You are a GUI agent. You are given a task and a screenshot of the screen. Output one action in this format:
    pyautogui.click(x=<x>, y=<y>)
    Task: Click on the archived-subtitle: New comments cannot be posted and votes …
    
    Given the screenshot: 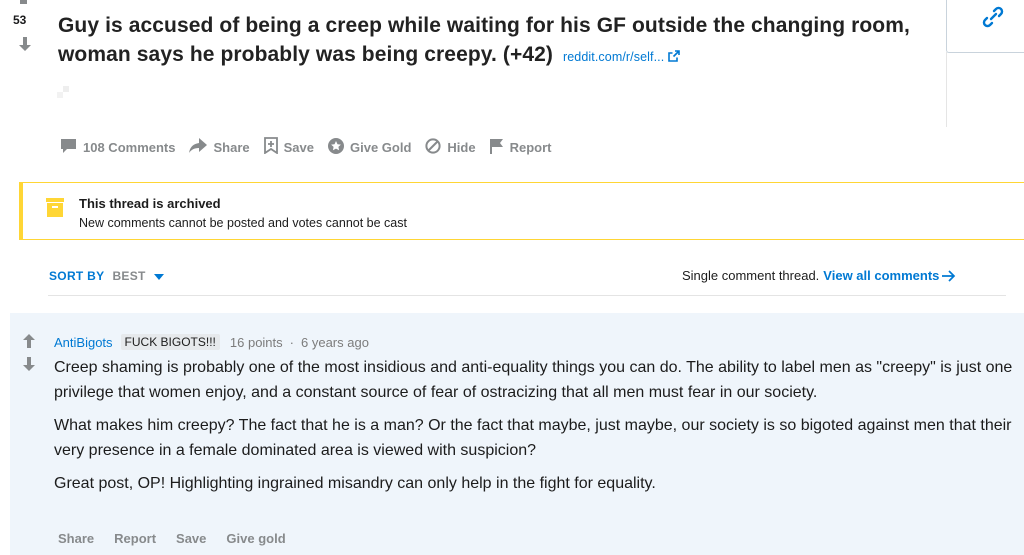 What is the action you would take?
    pyautogui.click(x=243, y=223)
    